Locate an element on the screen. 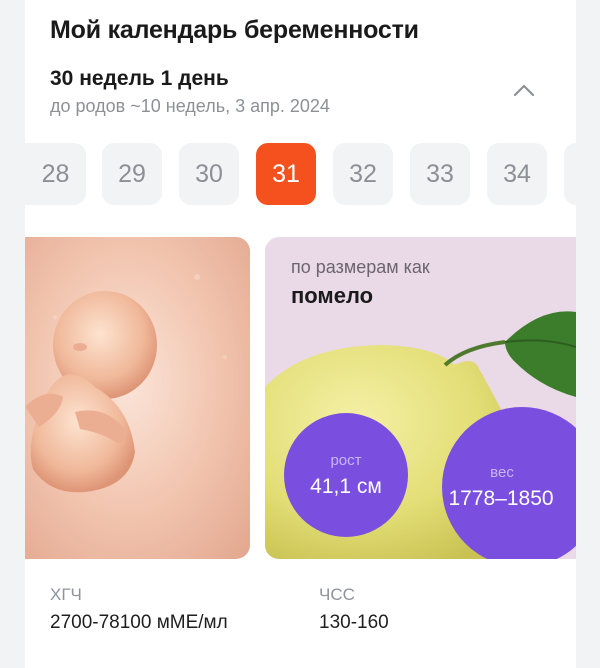  hcg-value: 2700-78100 мМЕ/мл is located at coordinates (139, 622).